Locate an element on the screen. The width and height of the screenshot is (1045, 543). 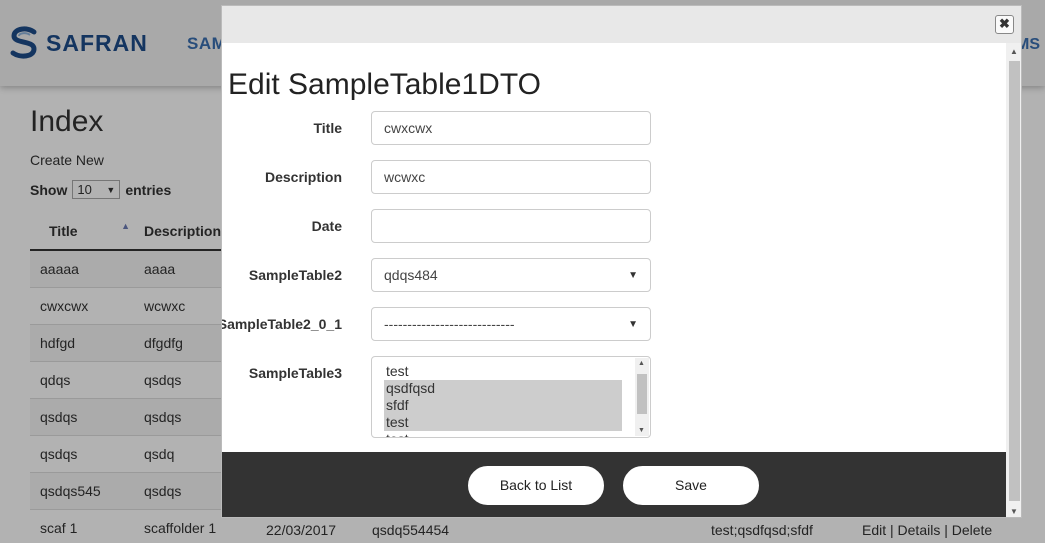
description-value: wcwxc is located at coordinates (405, 177).